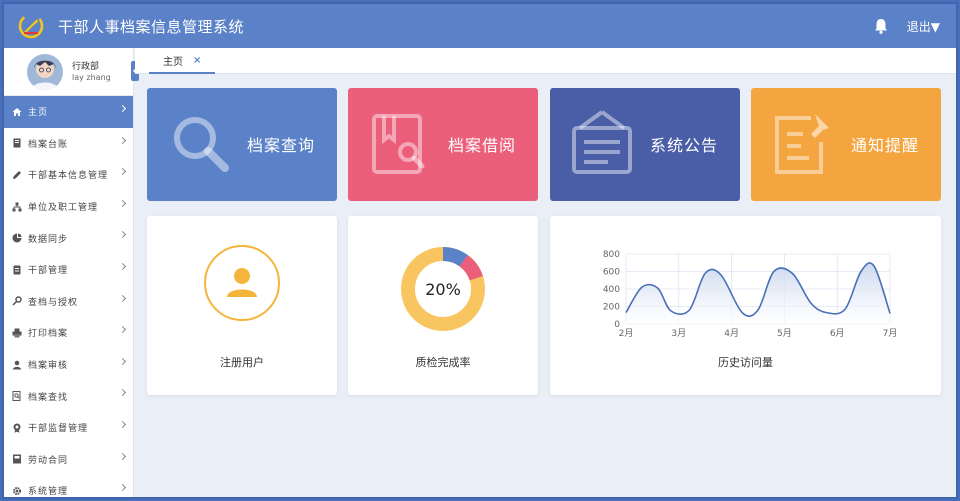 The image size is (960, 501). What do you see at coordinates (17, 175) in the screenshot?
I see `edit-icon` at bounding box center [17, 175].